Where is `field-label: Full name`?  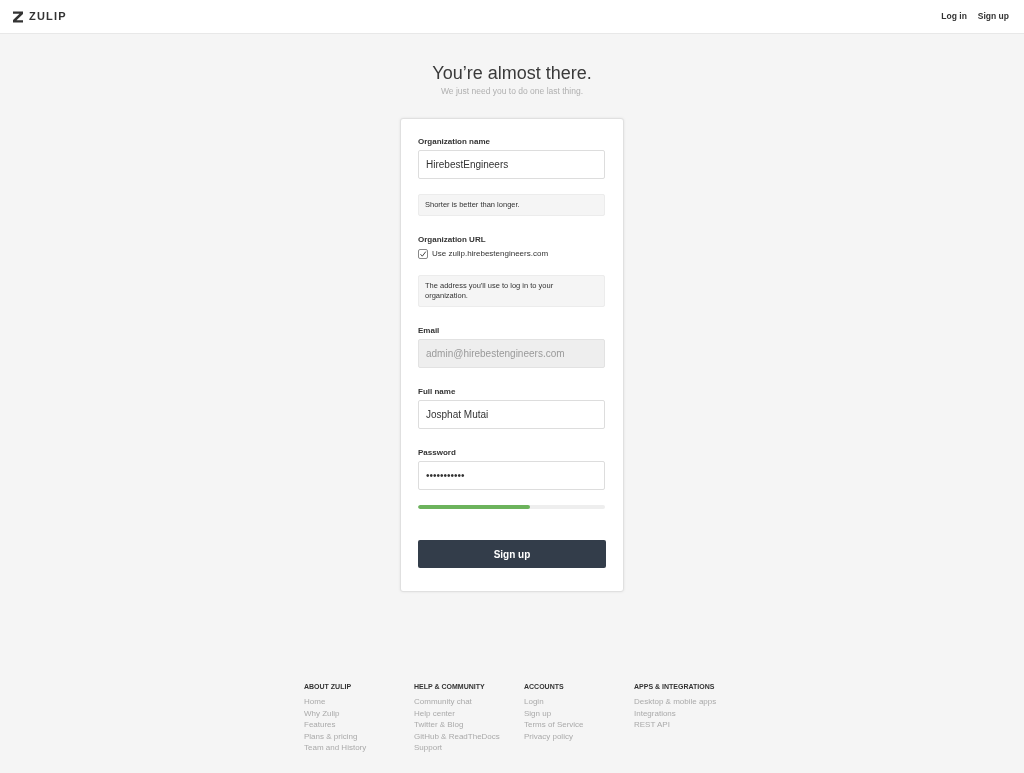 field-label: Full name is located at coordinates (437, 392).